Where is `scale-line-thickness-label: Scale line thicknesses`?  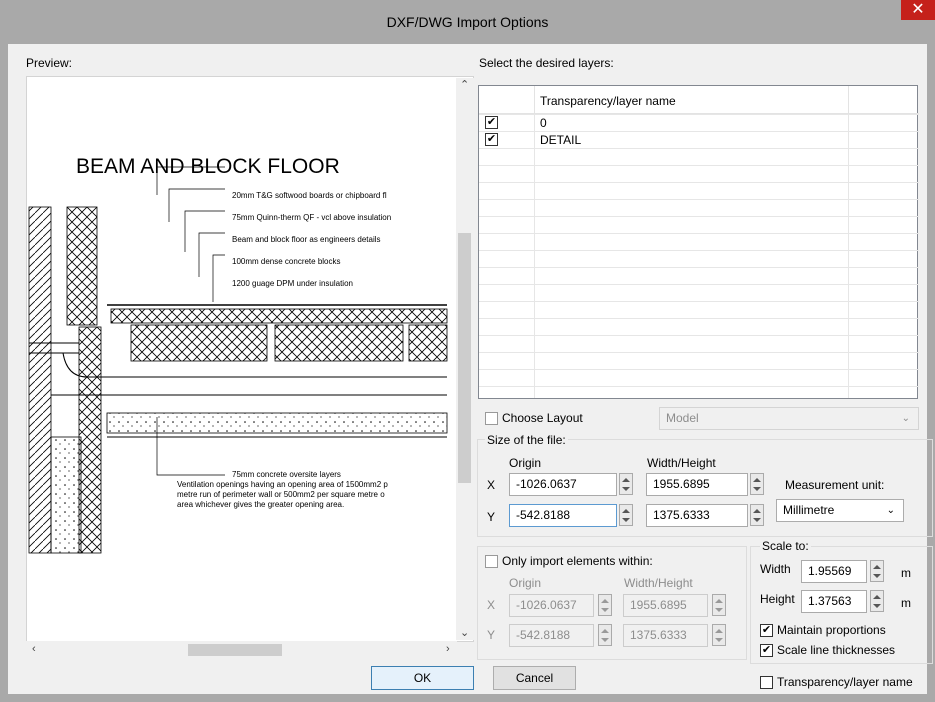 scale-line-thickness-label: Scale line thicknesses is located at coordinates (836, 650).